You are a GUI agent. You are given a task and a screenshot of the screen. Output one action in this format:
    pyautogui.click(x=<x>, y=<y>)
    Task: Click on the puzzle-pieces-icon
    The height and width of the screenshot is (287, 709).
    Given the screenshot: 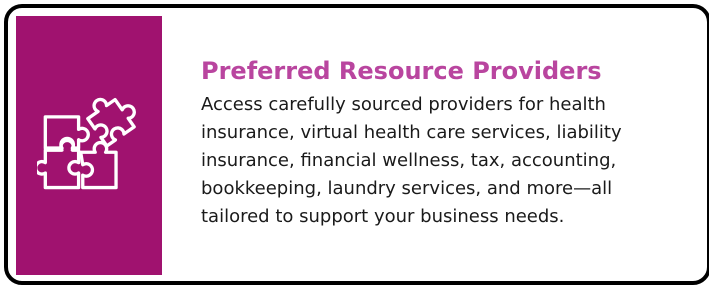 What is the action you would take?
    pyautogui.click(x=87, y=145)
    